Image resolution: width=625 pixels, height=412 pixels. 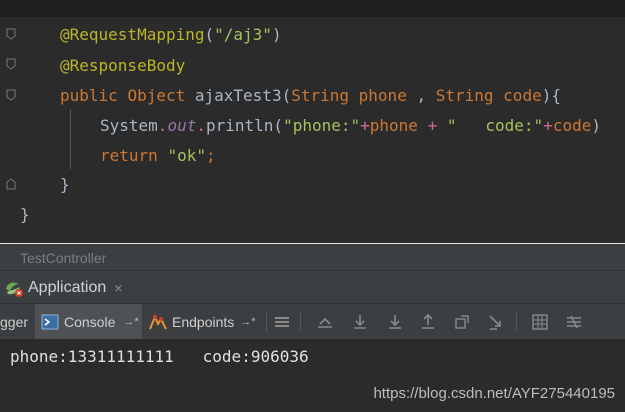 I want to click on tab-console-label: Console, so click(x=90, y=321).